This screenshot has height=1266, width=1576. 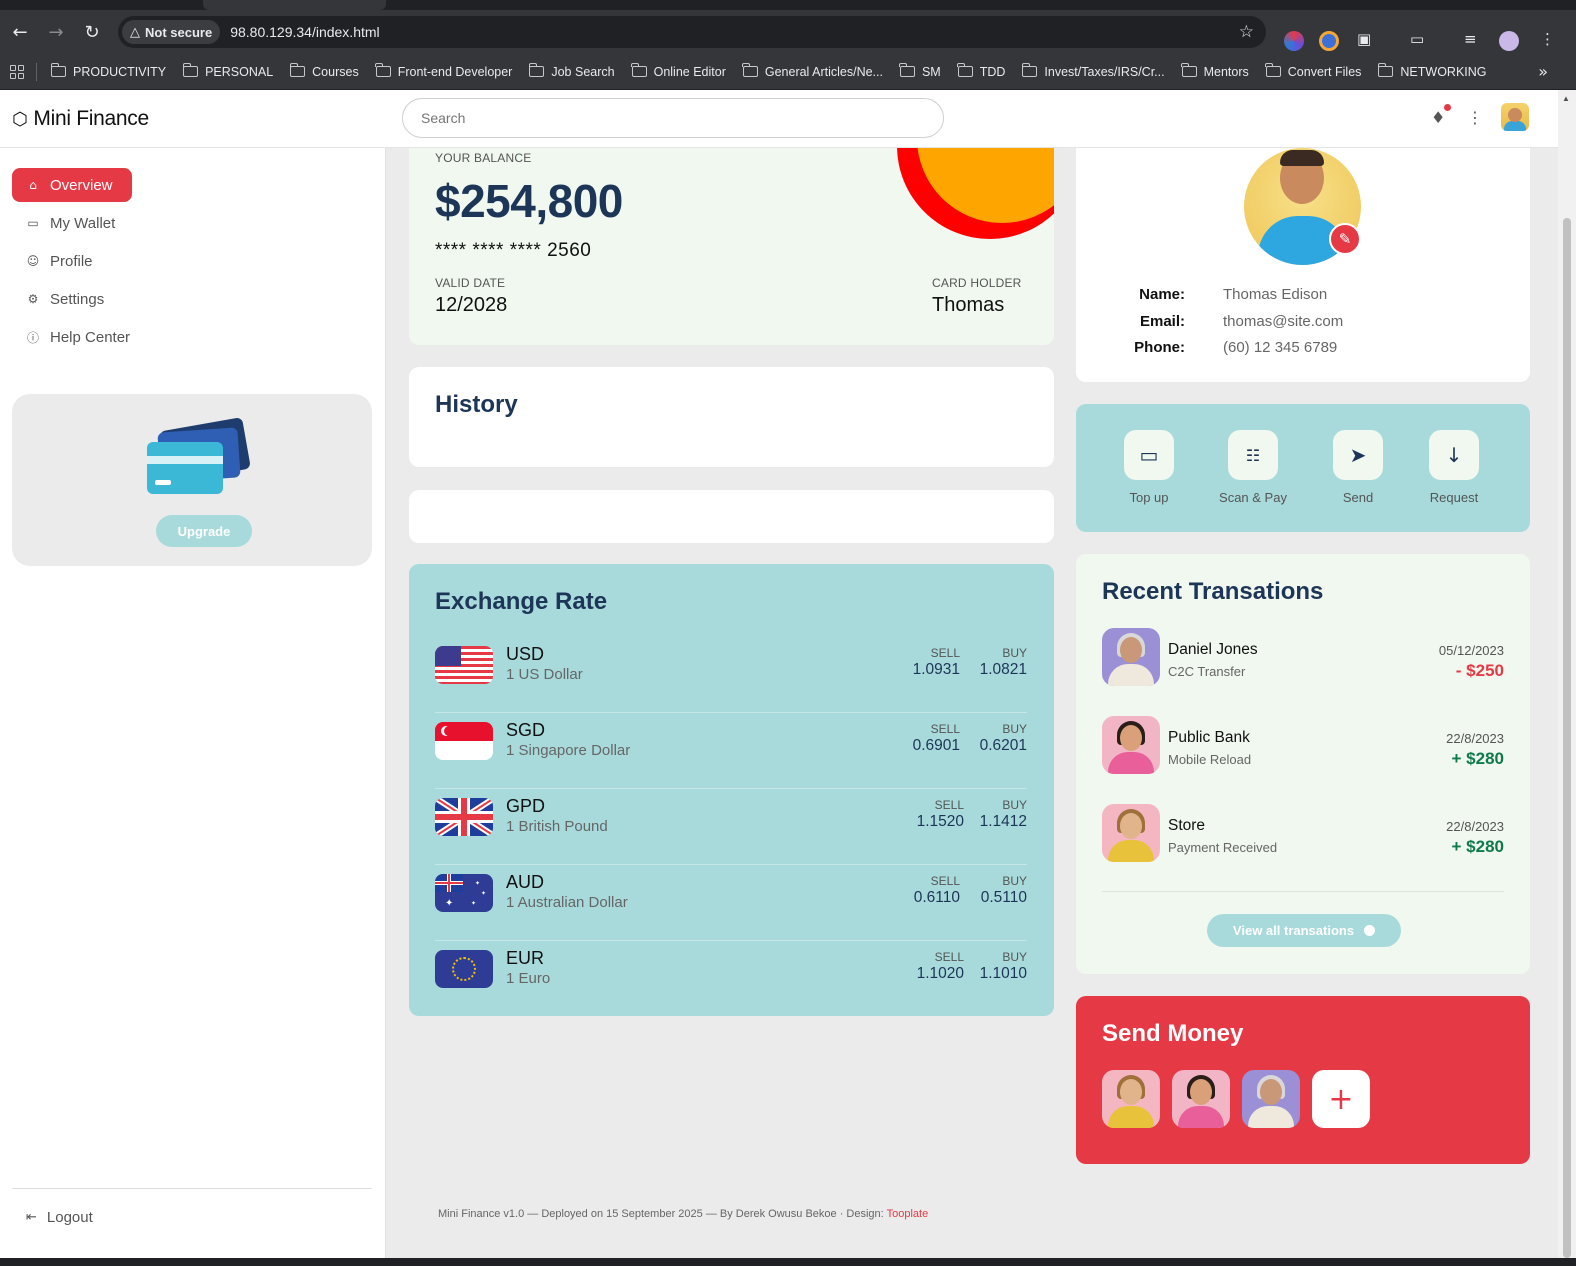 What do you see at coordinates (936, 745) in the screenshot?
I see `sell-rate: 0.6901` at bounding box center [936, 745].